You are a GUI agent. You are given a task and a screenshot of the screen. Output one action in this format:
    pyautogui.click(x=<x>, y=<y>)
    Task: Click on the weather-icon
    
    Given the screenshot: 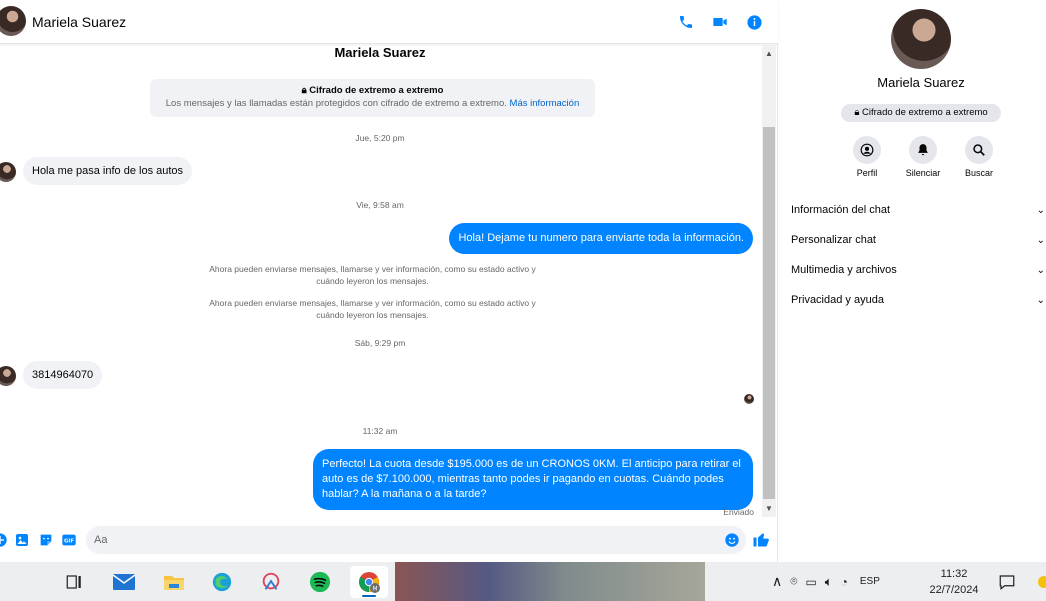 What is the action you would take?
    pyautogui.click(x=1040, y=581)
    